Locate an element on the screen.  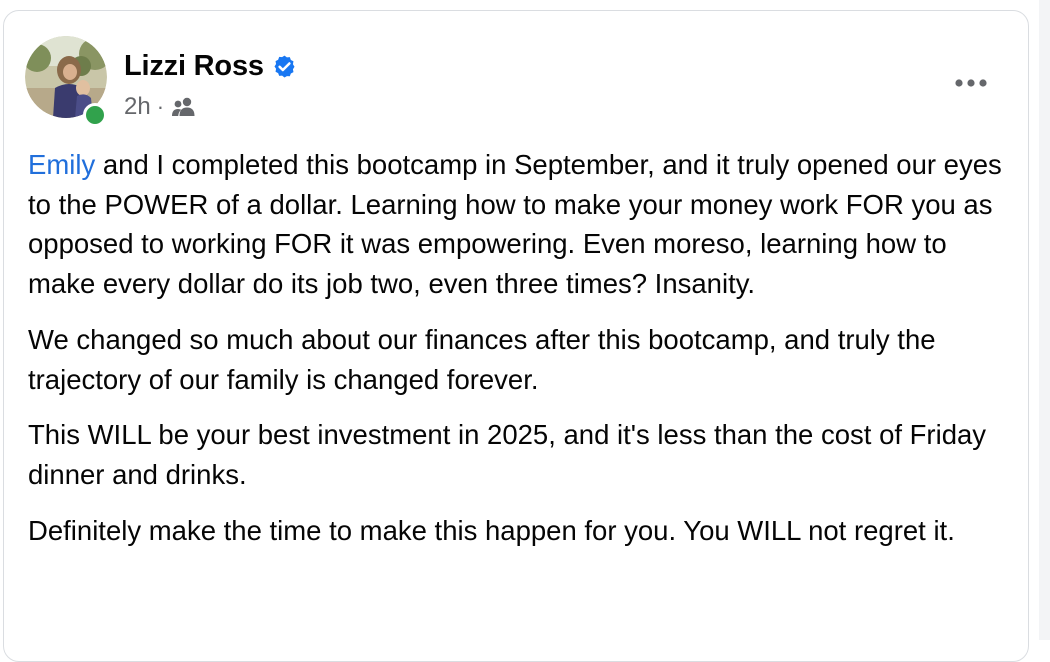
author-row: Lizzi Ross is located at coordinates (210, 66).